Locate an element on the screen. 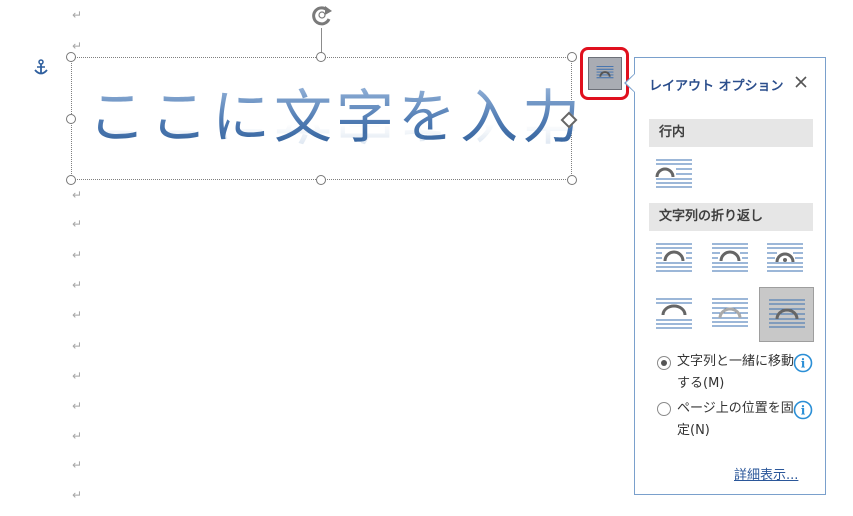 The width and height of the screenshot is (853, 516). inline-option is located at coordinates (674, 175).